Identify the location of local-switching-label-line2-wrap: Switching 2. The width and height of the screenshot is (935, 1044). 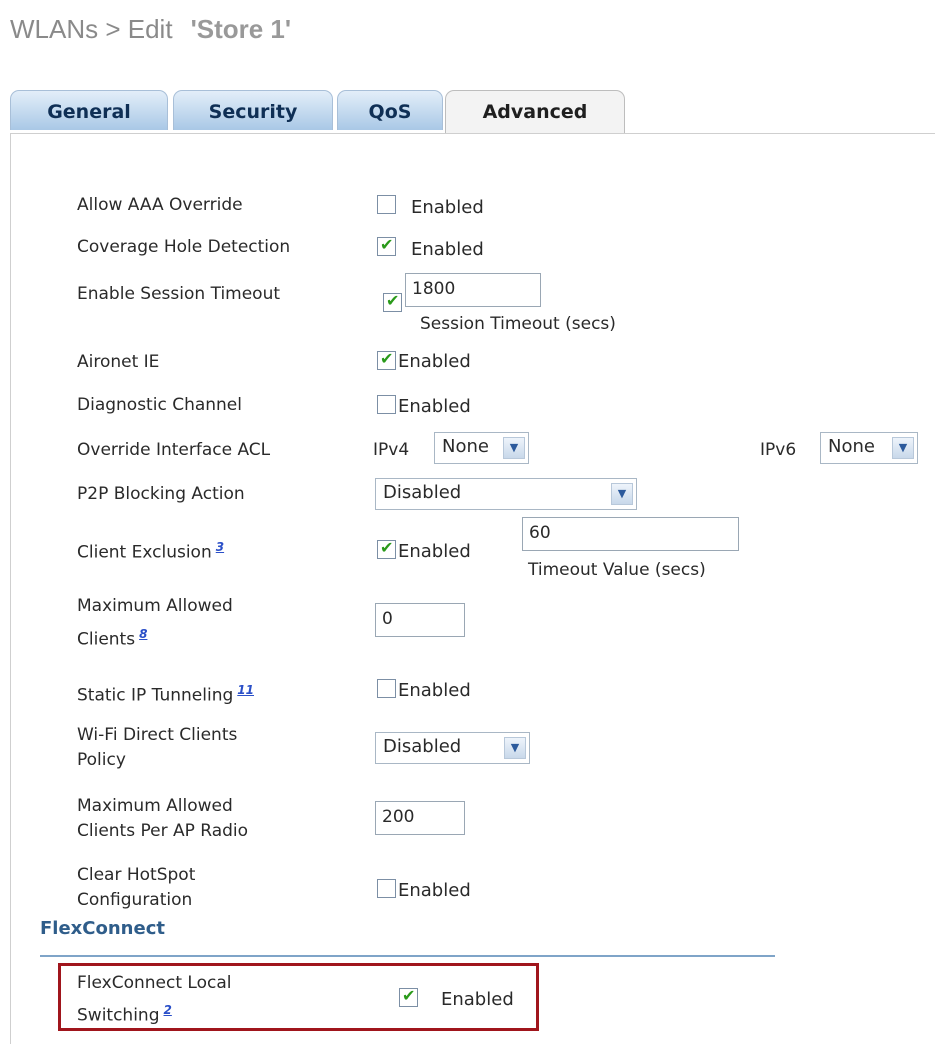
(154, 1013).